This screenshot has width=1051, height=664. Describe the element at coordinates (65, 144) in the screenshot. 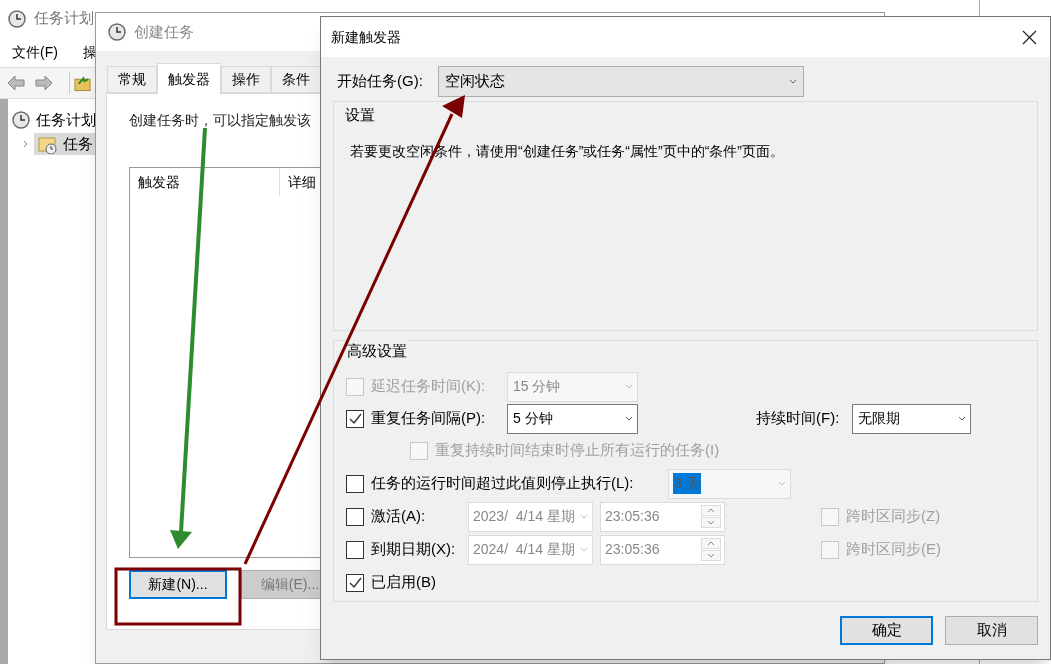

I see `tree-item: 任务` at that location.